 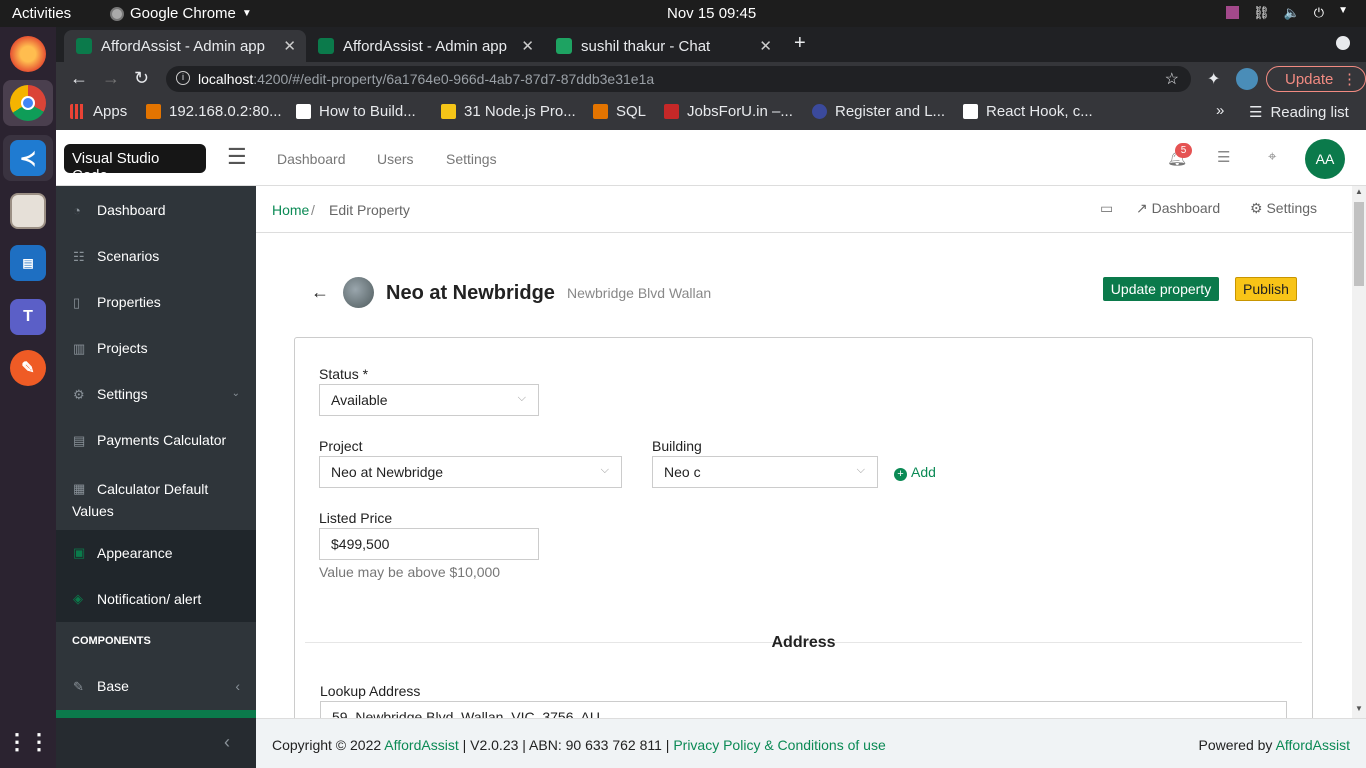 I want to click on star-icon: ☆, so click(x=1172, y=79).